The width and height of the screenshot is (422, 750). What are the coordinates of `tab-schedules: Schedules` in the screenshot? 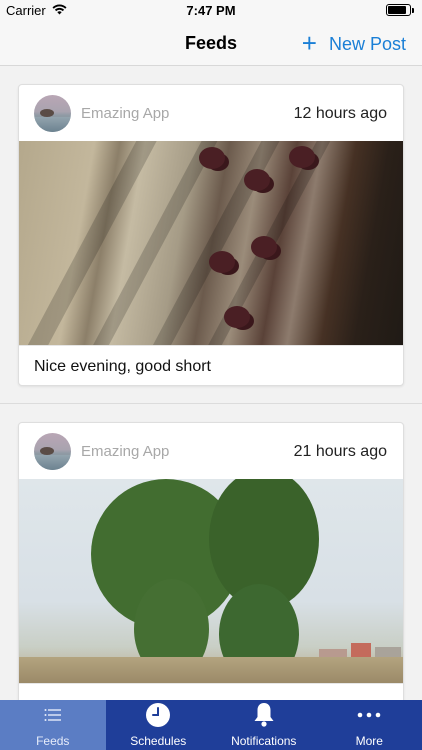 It's located at (159, 725).